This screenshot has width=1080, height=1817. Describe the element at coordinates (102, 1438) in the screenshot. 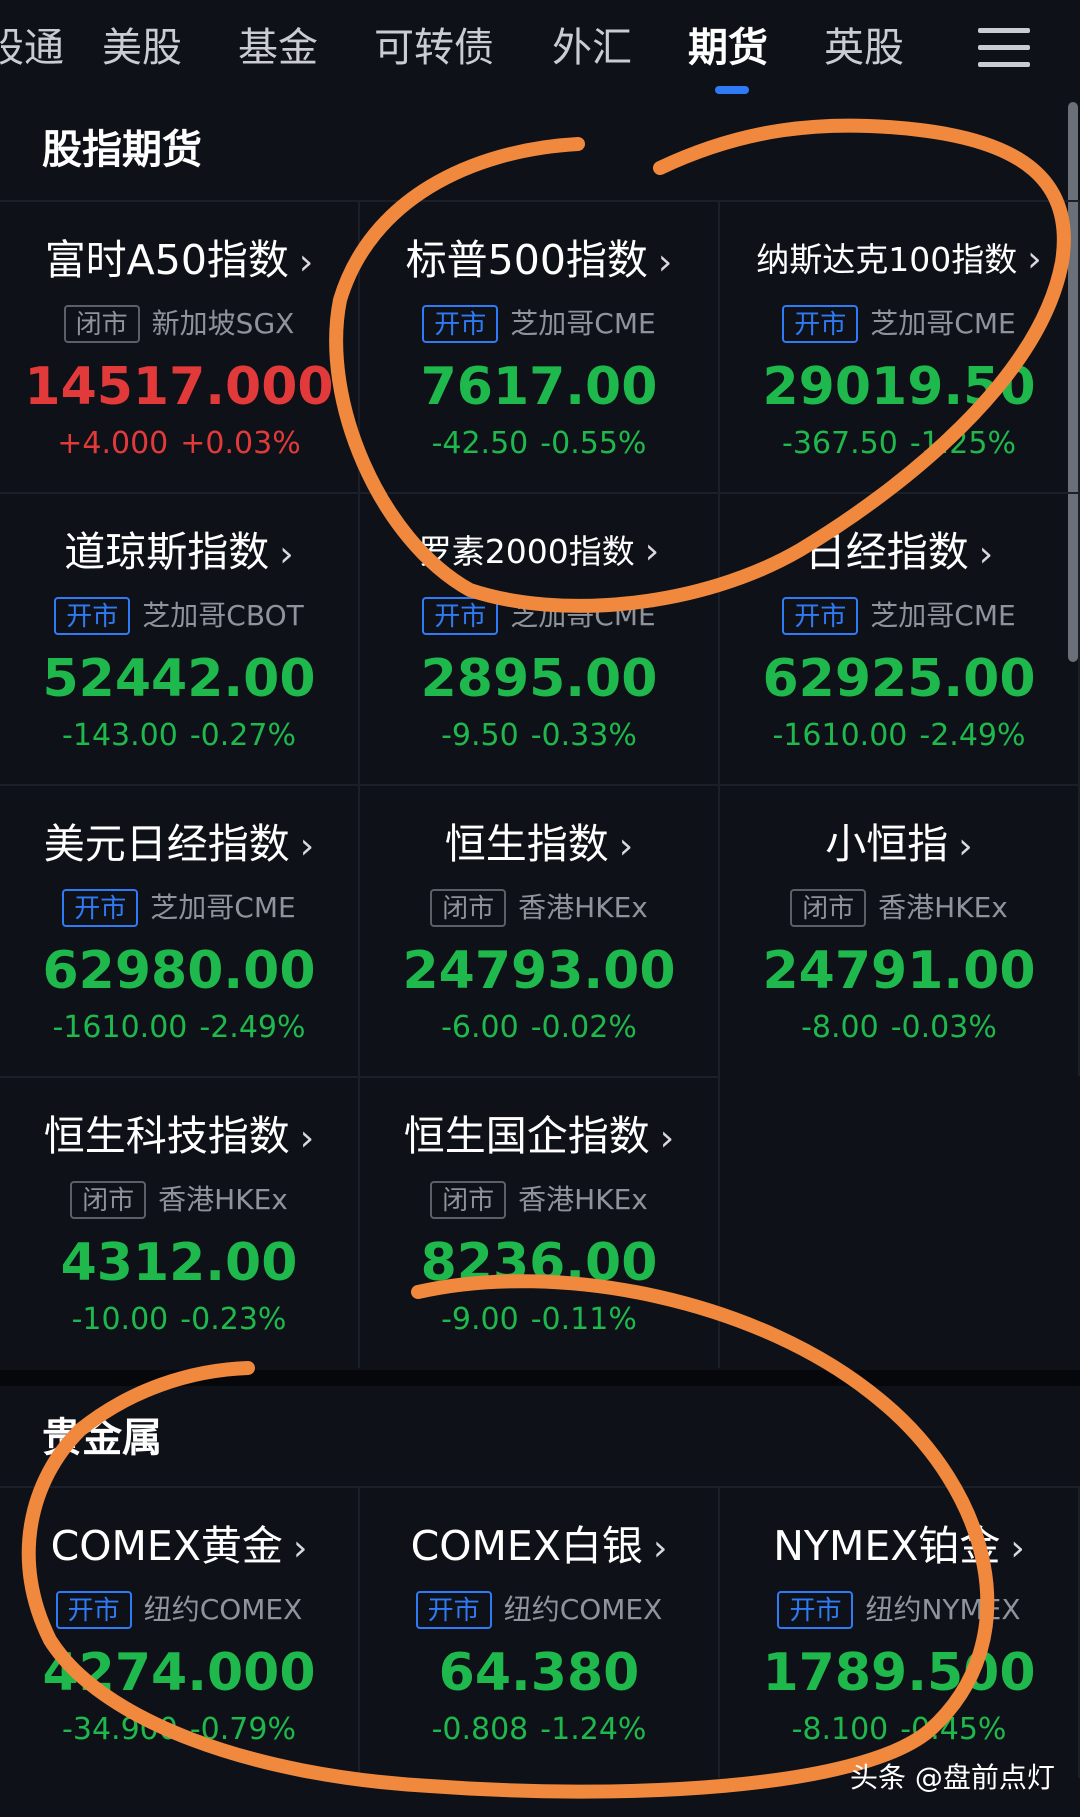

I see `section-title-precious-metals: 贵金属` at that location.